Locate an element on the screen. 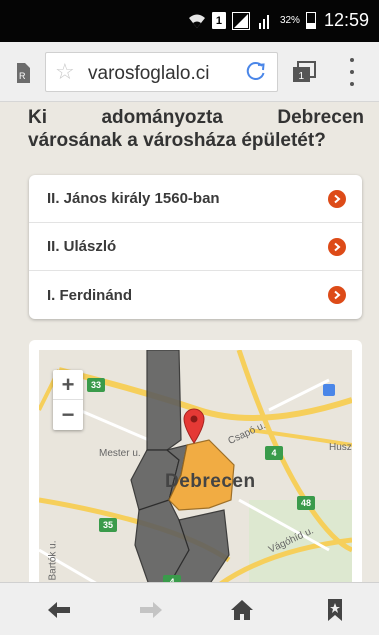 This screenshot has width=379, height=635. answer-label: I. Ferdinánd is located at coordinates (90, 295).